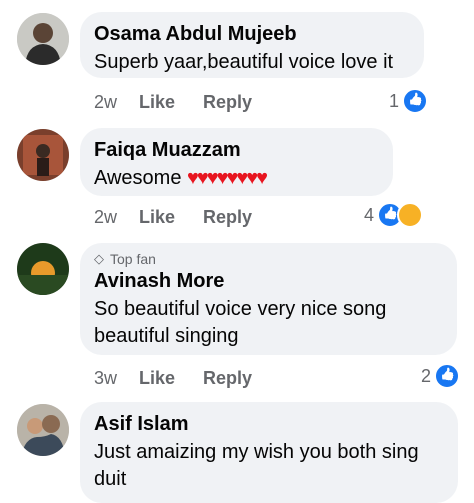 The height and width of the screenshot is (503, 474). What do you see at coordinates (267, 281) in the screenshot?
I see `commenter-name: Avinash More` at bounding box center [267, 281].